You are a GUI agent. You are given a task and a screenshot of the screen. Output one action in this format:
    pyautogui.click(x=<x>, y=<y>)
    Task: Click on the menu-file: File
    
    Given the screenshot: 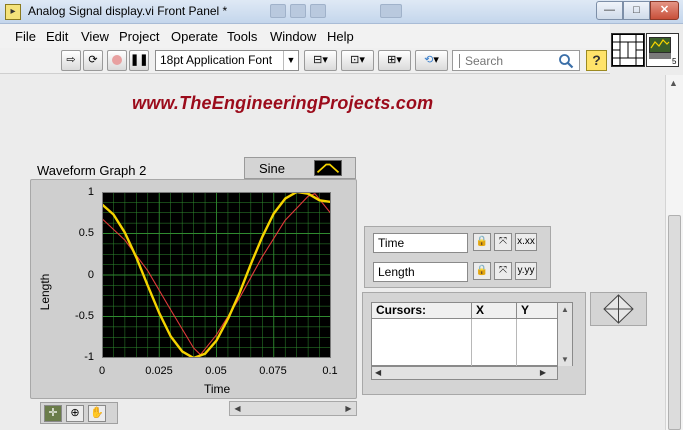 What is the action you would take?
    pyautogui.click(x=25, y=36)
    